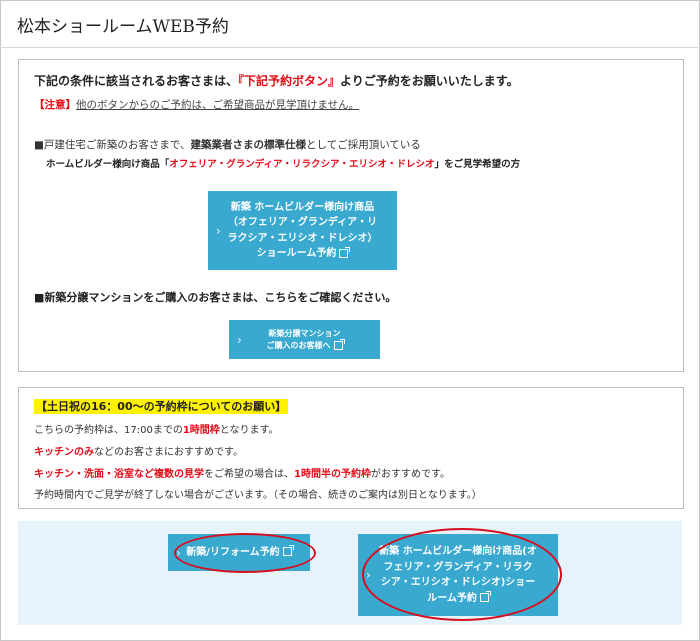  Describe the element at coordinates (304, 333) in the screenshot. I see `condo-button-line1: 新築分譲マンション` at that location.